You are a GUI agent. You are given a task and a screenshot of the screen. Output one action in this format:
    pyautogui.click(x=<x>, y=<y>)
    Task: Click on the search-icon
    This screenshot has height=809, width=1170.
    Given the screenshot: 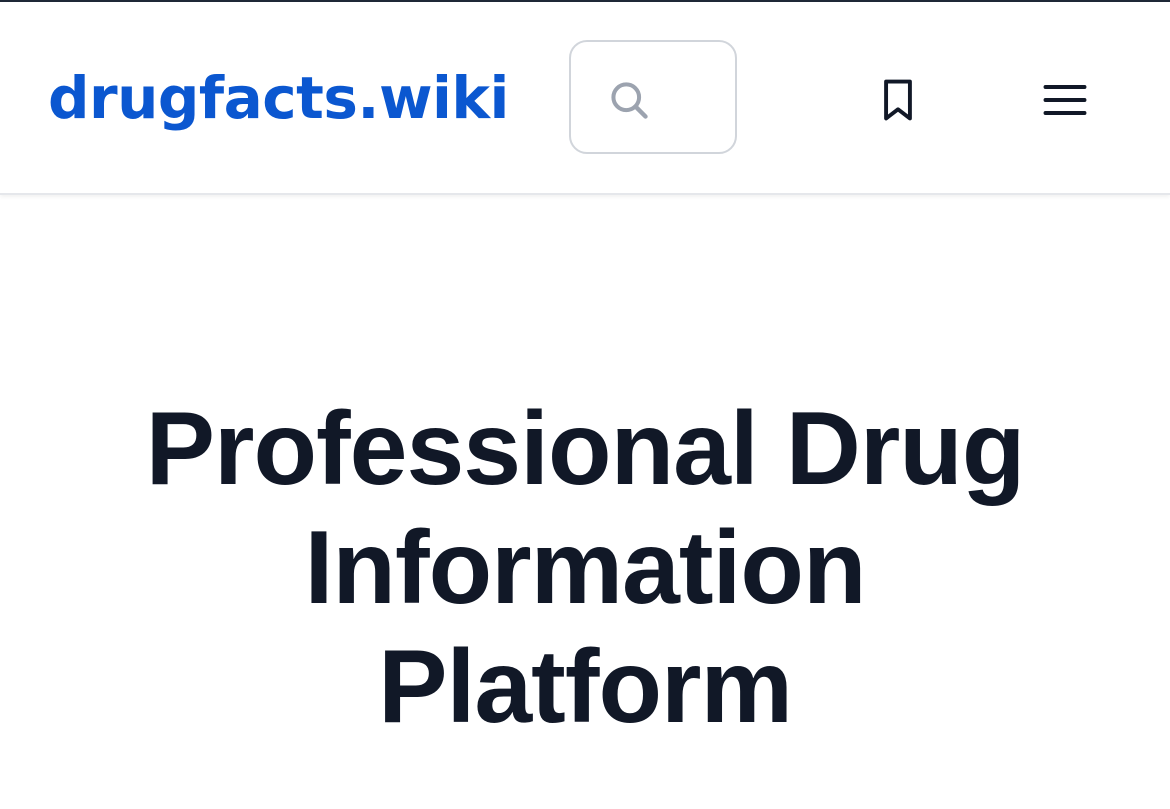 What is the action you would take?
    pyautogui.click(x=629, y=100)
    